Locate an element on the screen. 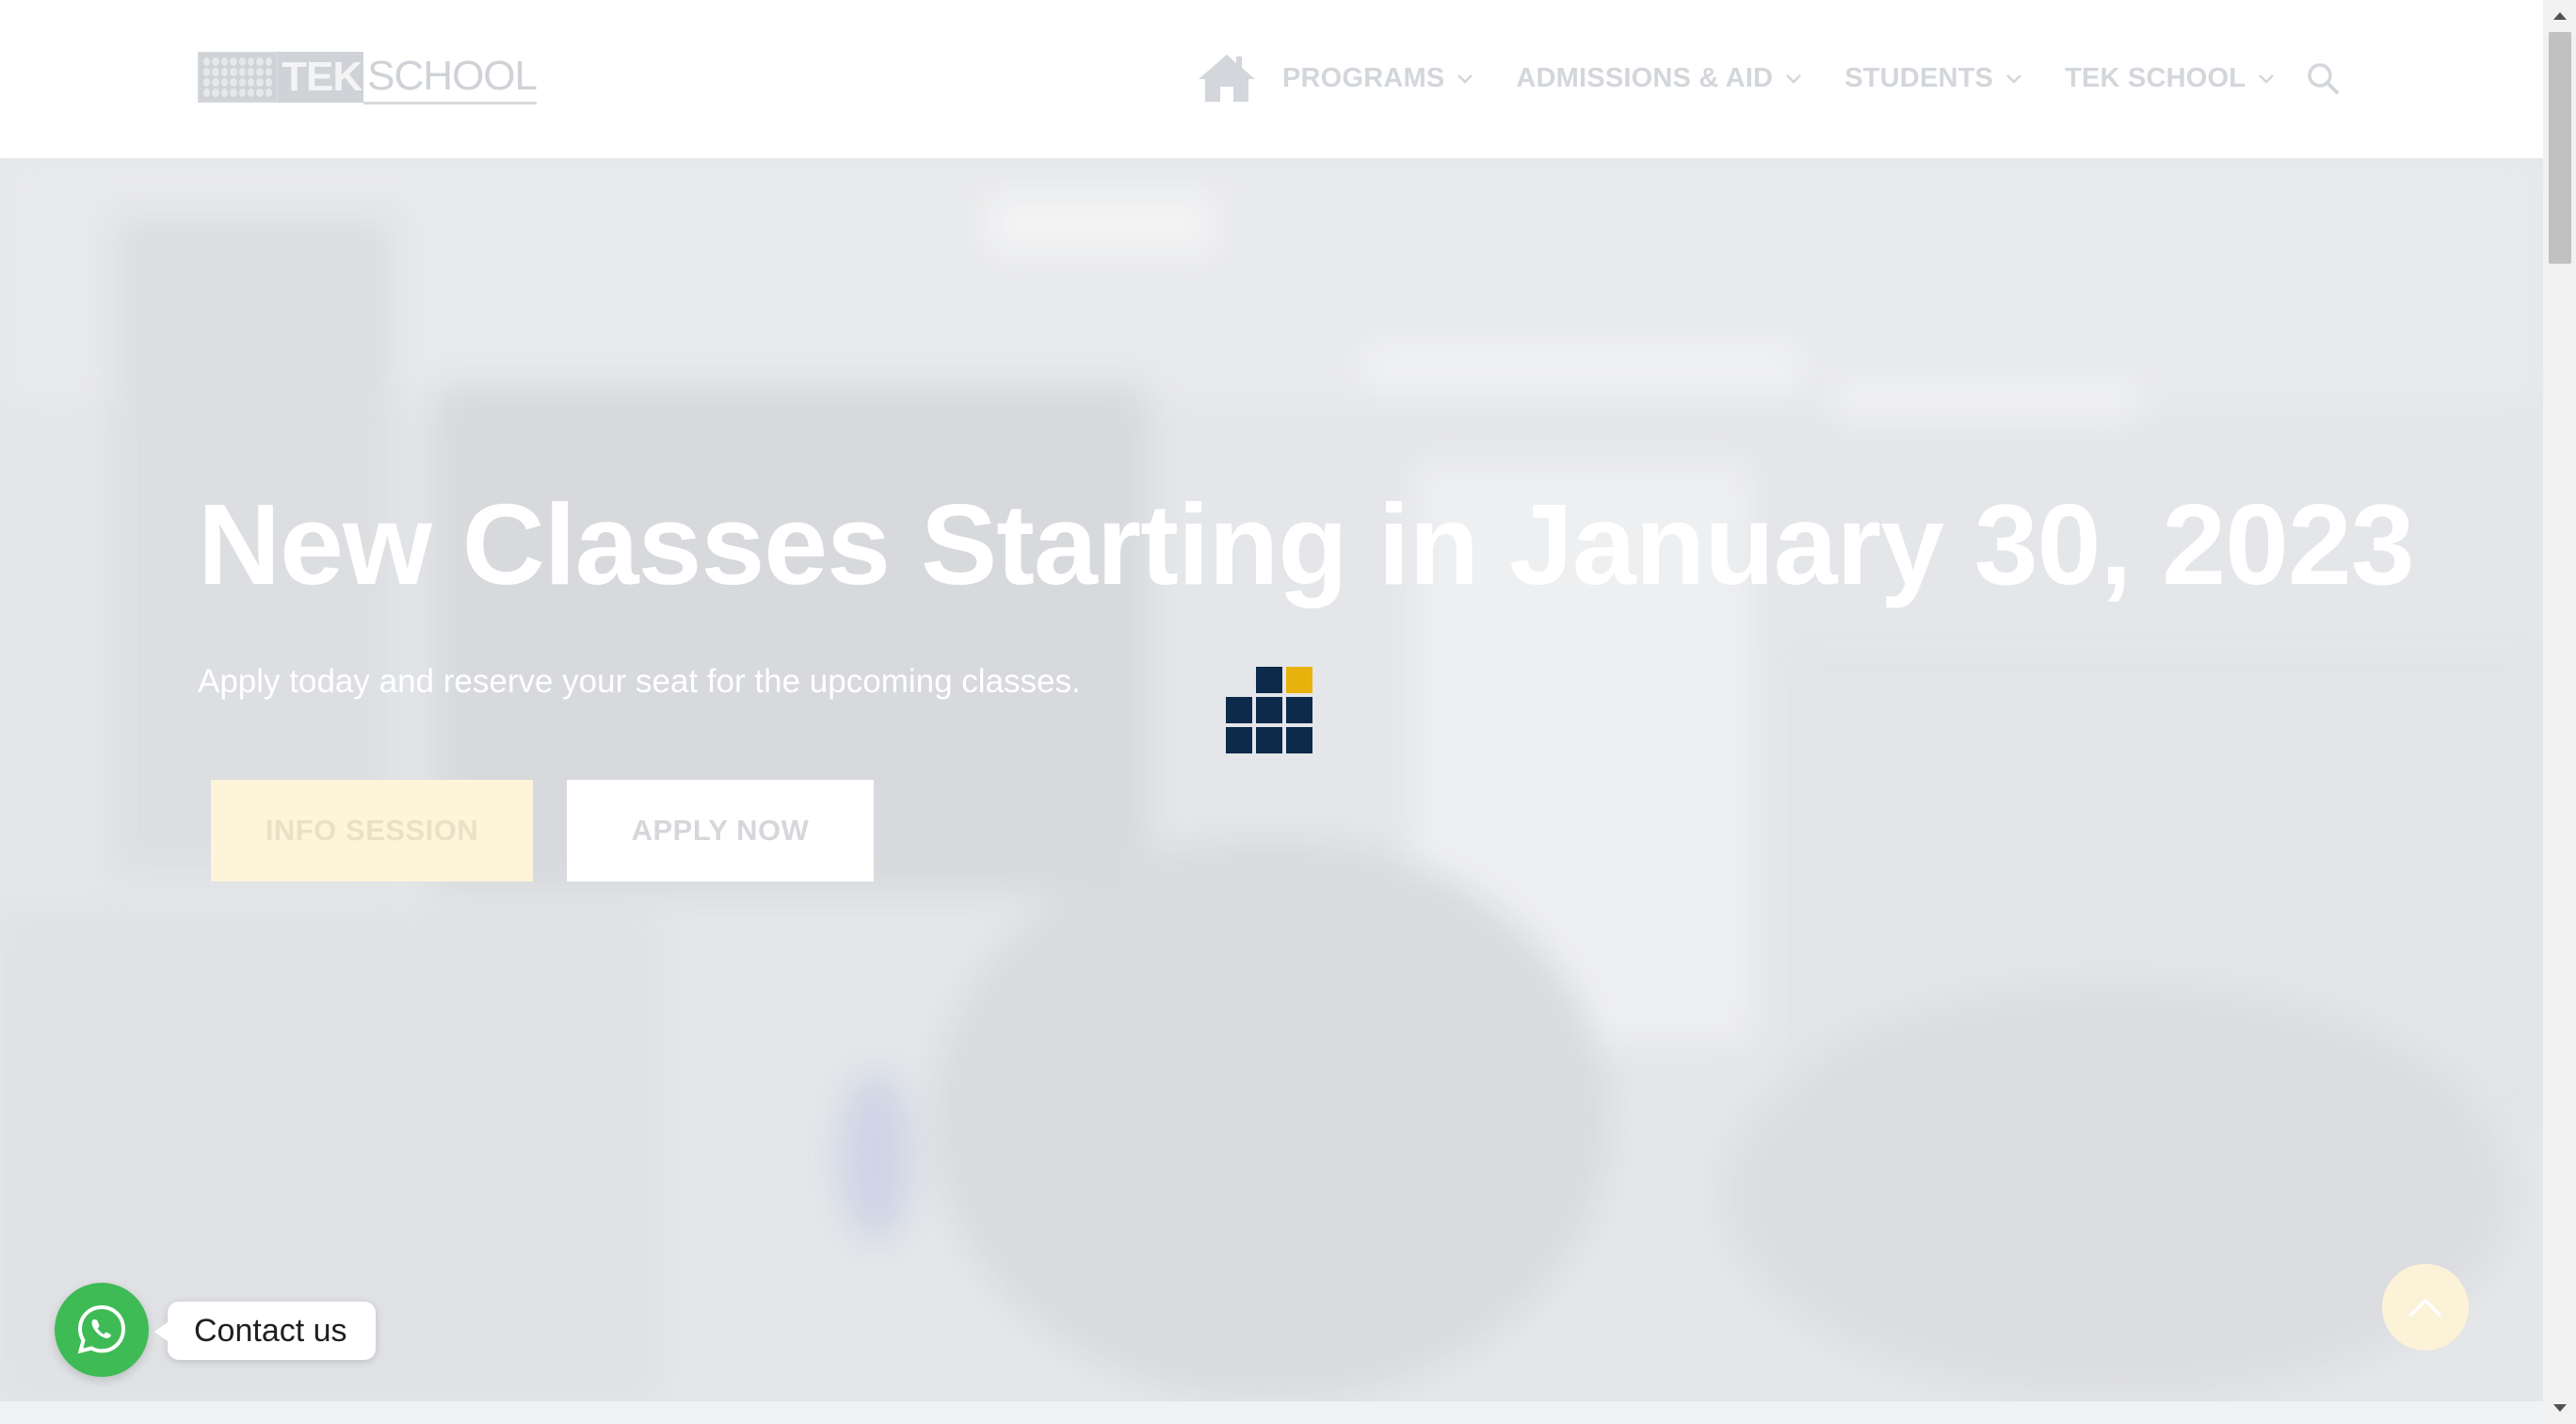 This screenshot has height=1424, width=2576. nav-item-admissions-aid: ADMISSIONS & AID is located at coordinates (1659, 78).